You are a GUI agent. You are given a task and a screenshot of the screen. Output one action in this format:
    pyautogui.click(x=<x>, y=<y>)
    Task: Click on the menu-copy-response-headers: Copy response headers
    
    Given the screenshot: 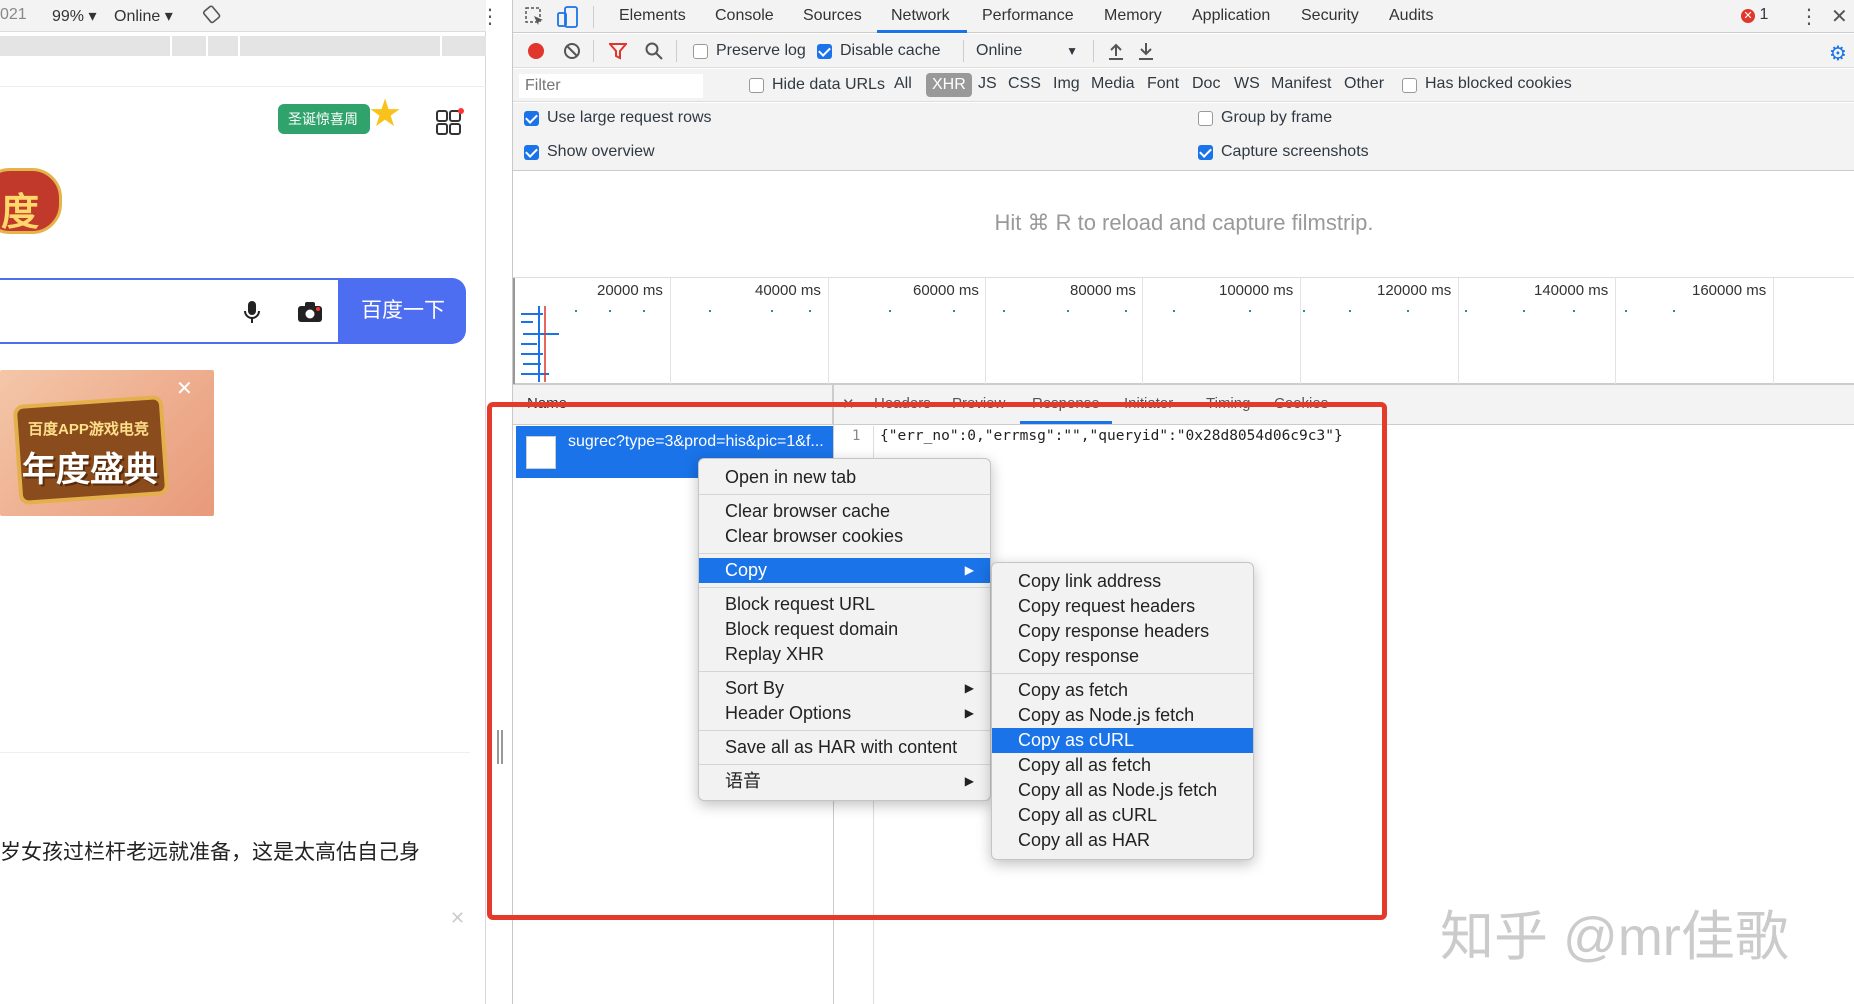 What is the action you would take?
    pyautogui.click(x=1122, y=631)
    